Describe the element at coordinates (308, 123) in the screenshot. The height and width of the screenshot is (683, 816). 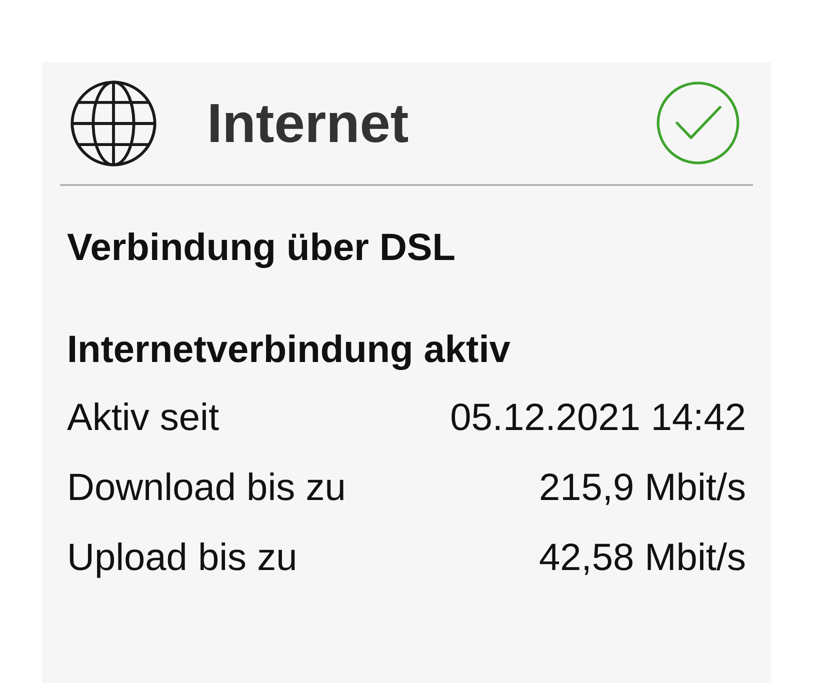
I see `card-title: Internet` at that location.